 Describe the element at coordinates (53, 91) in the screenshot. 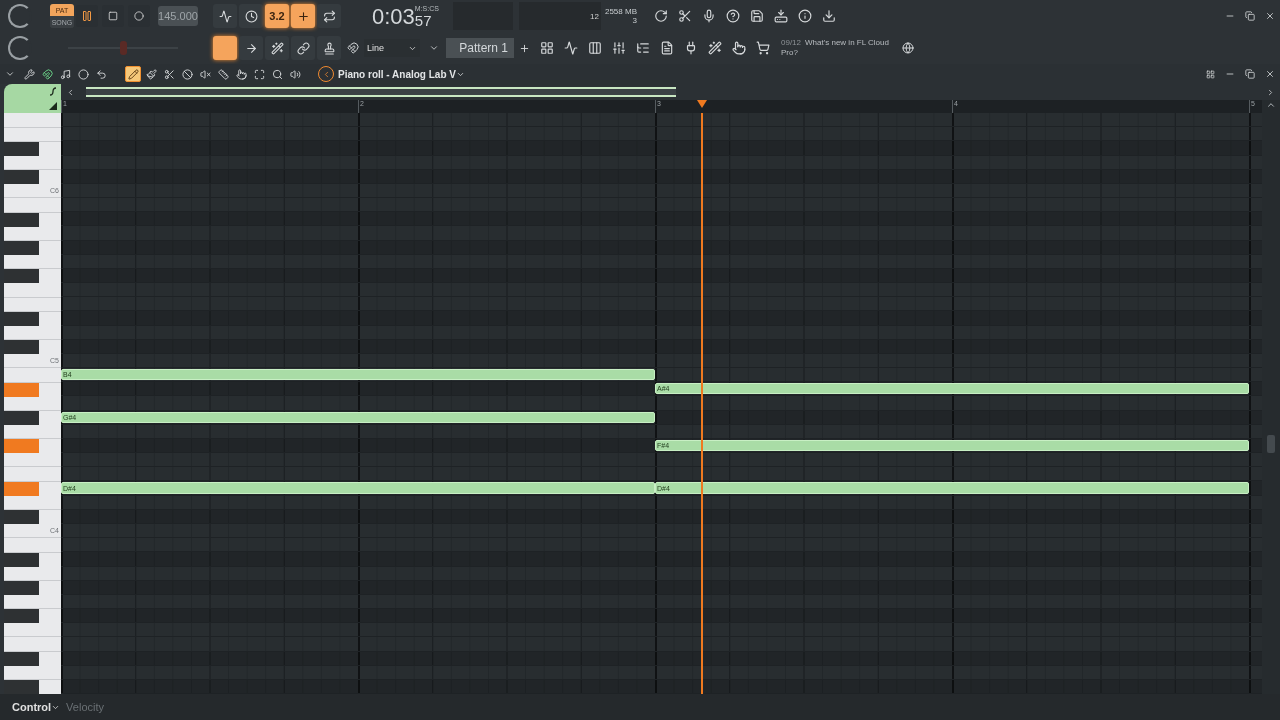

I see `curve-icon` at that location.